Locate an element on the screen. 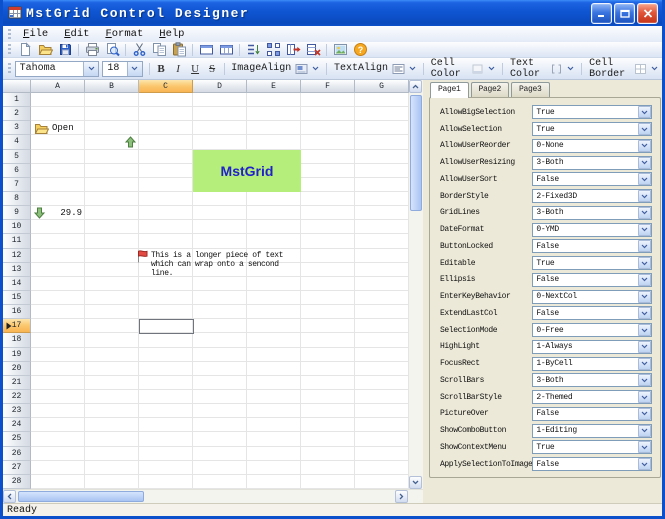  bold-button: B is located at coordinates (161, 69).